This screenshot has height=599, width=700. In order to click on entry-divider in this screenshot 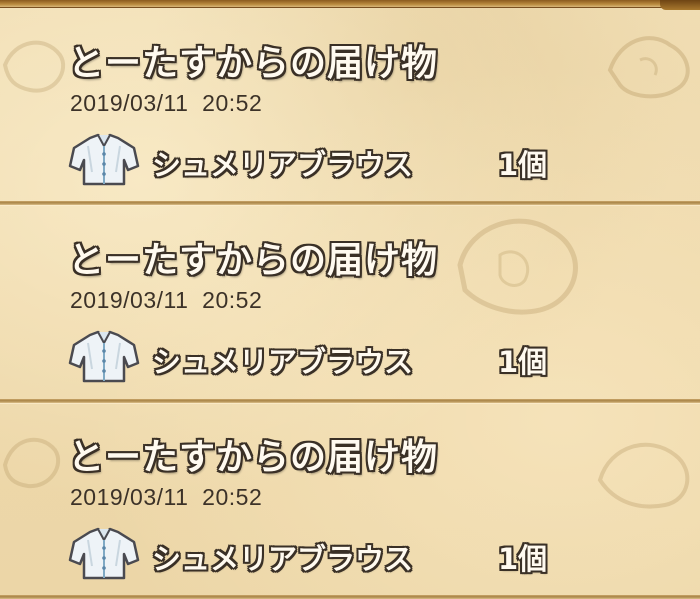, I will do `click(350, 597)`.